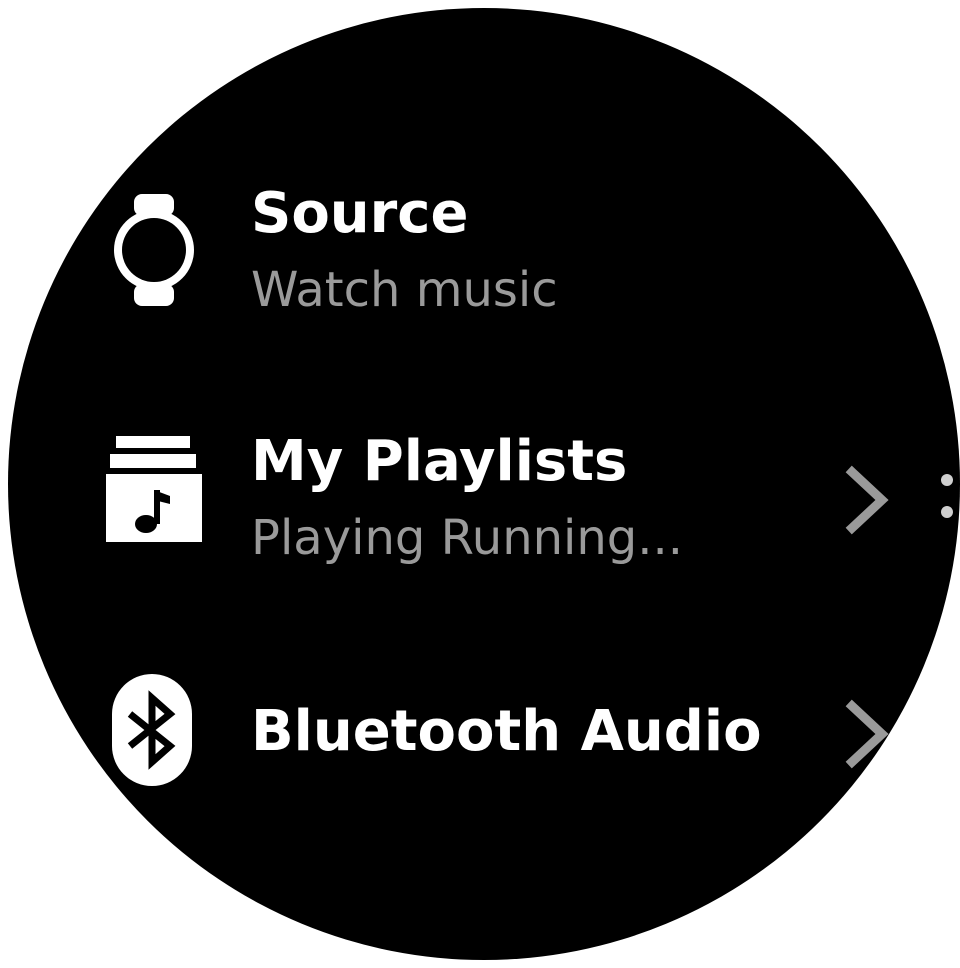 The height and width of the screenshot is (968, 960). What do you see at coordinates (360, 213) in the screenshot?
I see `menu-item-title: Source` at bounding box center [360, 213].